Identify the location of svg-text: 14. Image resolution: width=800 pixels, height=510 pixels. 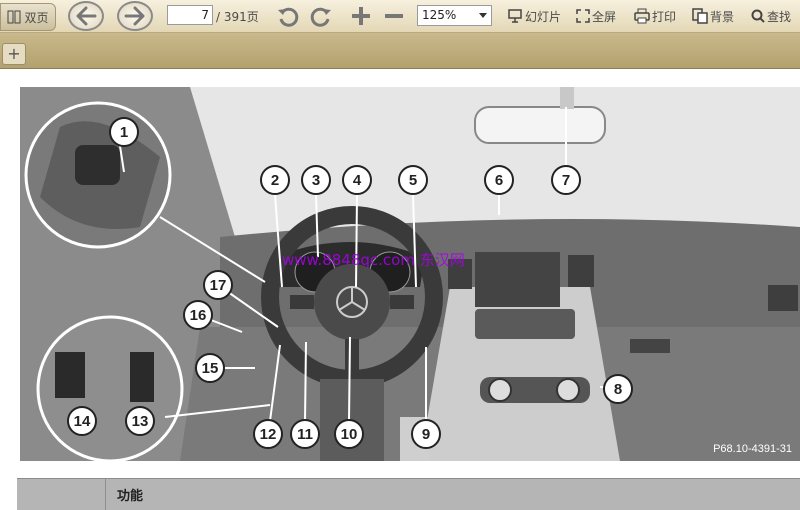
(82, 421).